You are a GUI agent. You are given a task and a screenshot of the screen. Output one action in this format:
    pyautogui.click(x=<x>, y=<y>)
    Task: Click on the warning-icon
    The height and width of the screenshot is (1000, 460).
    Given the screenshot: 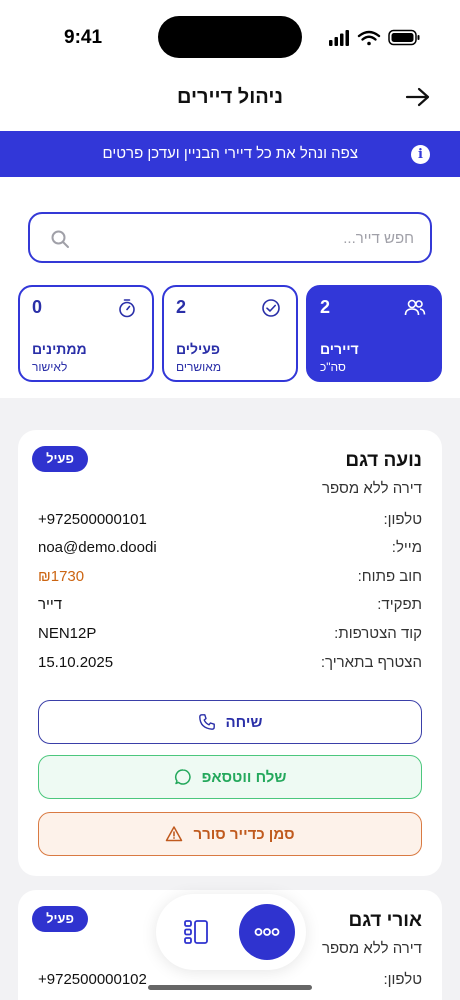 What is the action you would take?
    pyautogui.click(x=174, y=834)
    